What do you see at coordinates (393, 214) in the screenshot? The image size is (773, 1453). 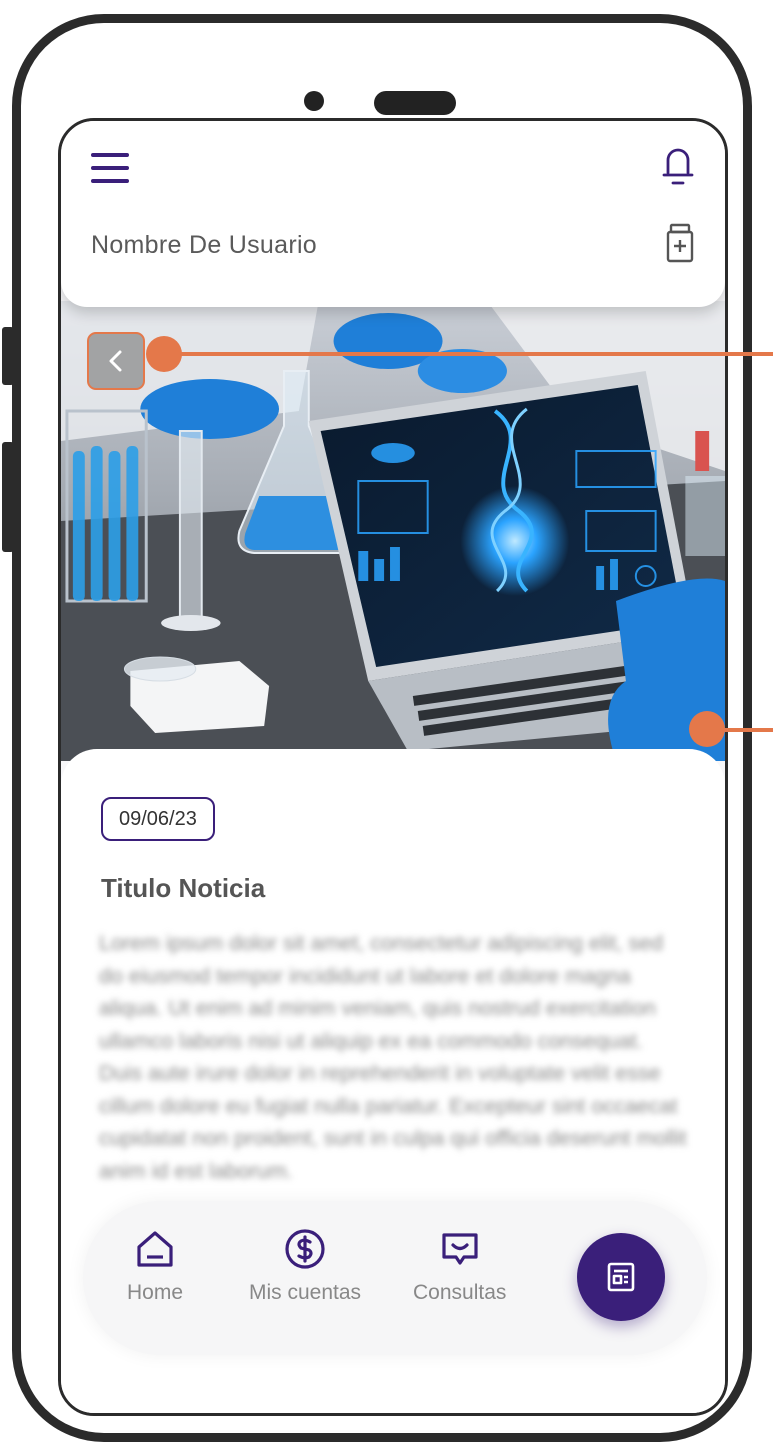 I see `app-header: Nombre De Usuario` at bounding box center [393, 214].